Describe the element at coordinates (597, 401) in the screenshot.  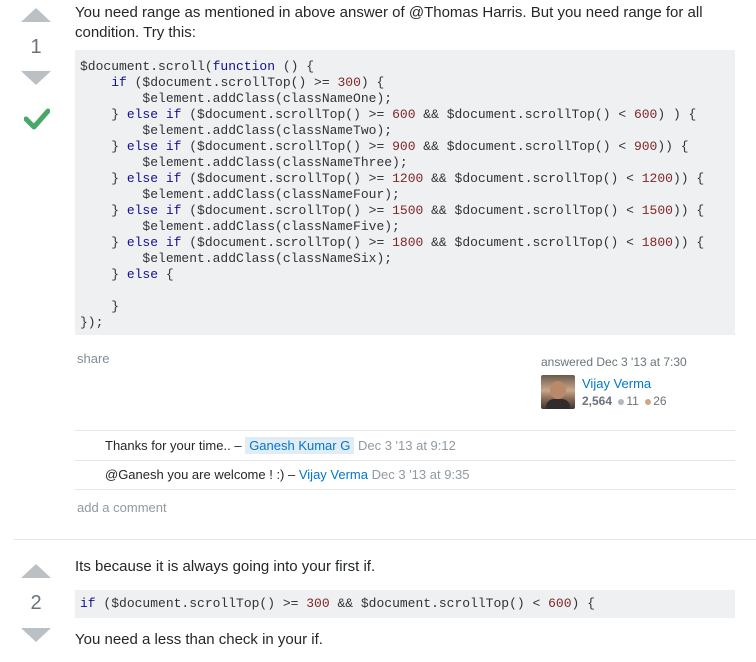
I see `reputation-score: 2,564` at that location.